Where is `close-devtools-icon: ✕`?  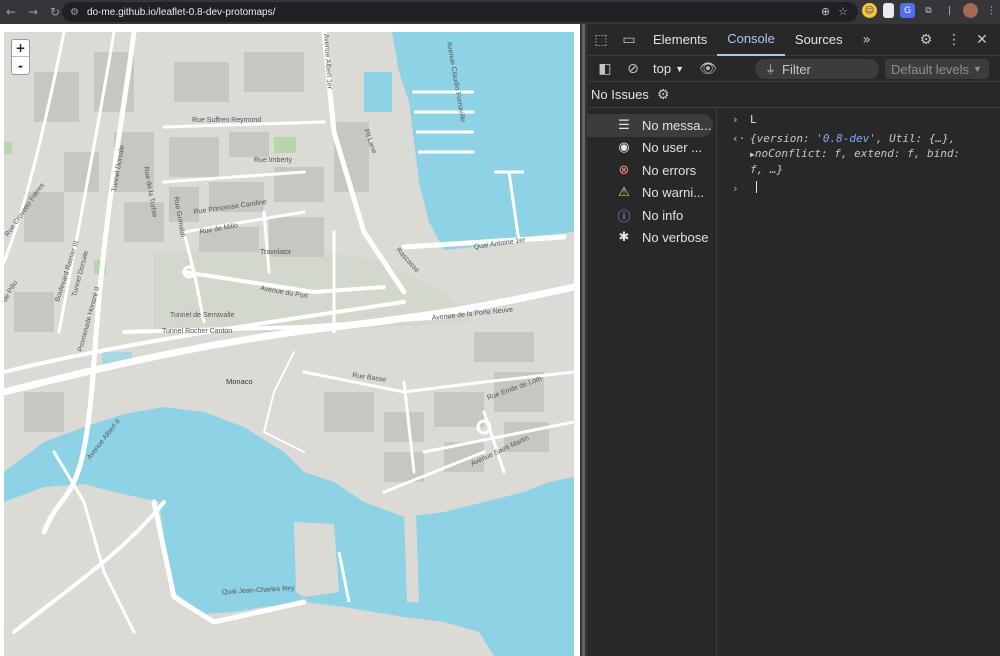
close-devtools-icon: ✕ is located at coordinates (982, 40).